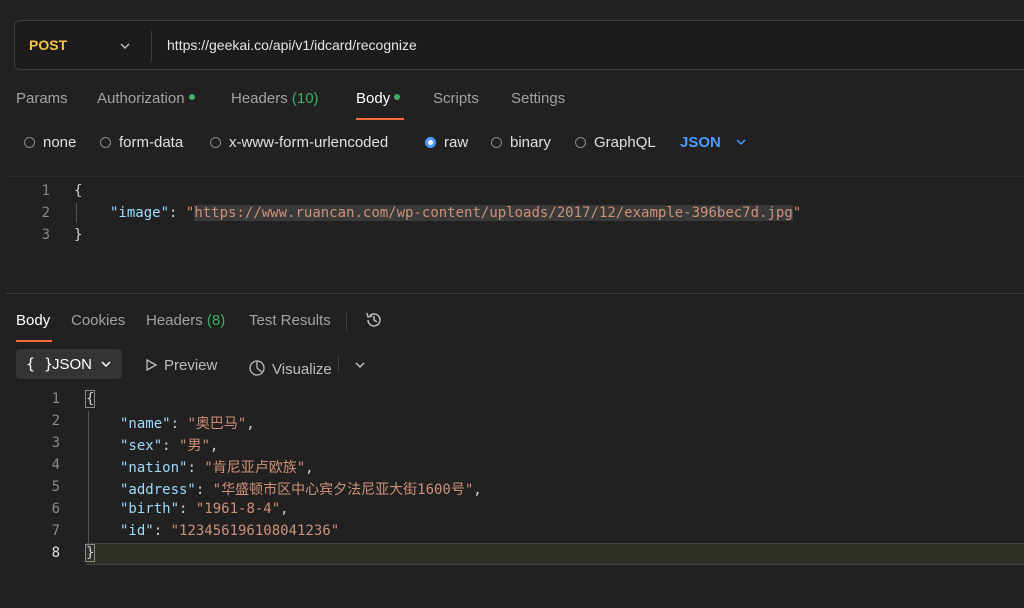 The height and width of the screenshot is (608, 1024). What do you see at coordinates (55, 509) in the screenshot?
I see `line-number: 6` at bounding box center [55, 509].